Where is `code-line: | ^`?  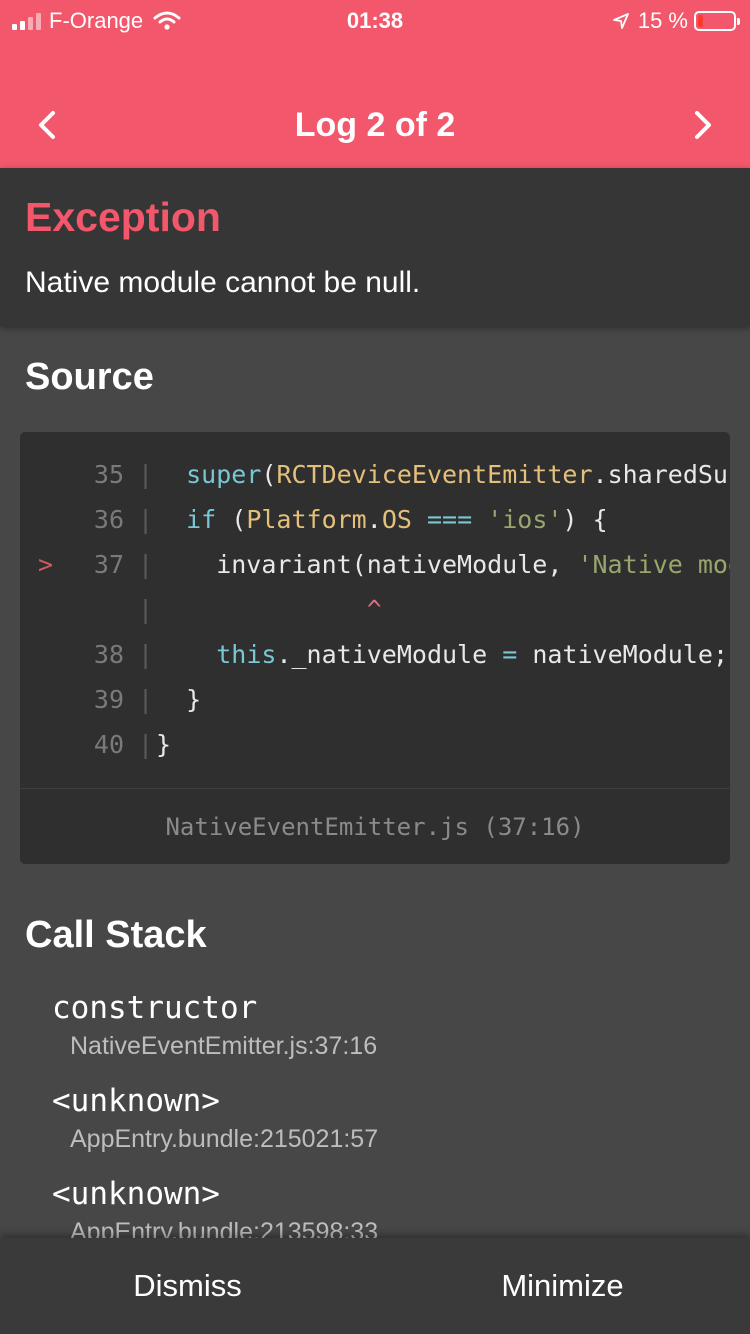 code-line: | ^ is located at coordinates (375, 609).